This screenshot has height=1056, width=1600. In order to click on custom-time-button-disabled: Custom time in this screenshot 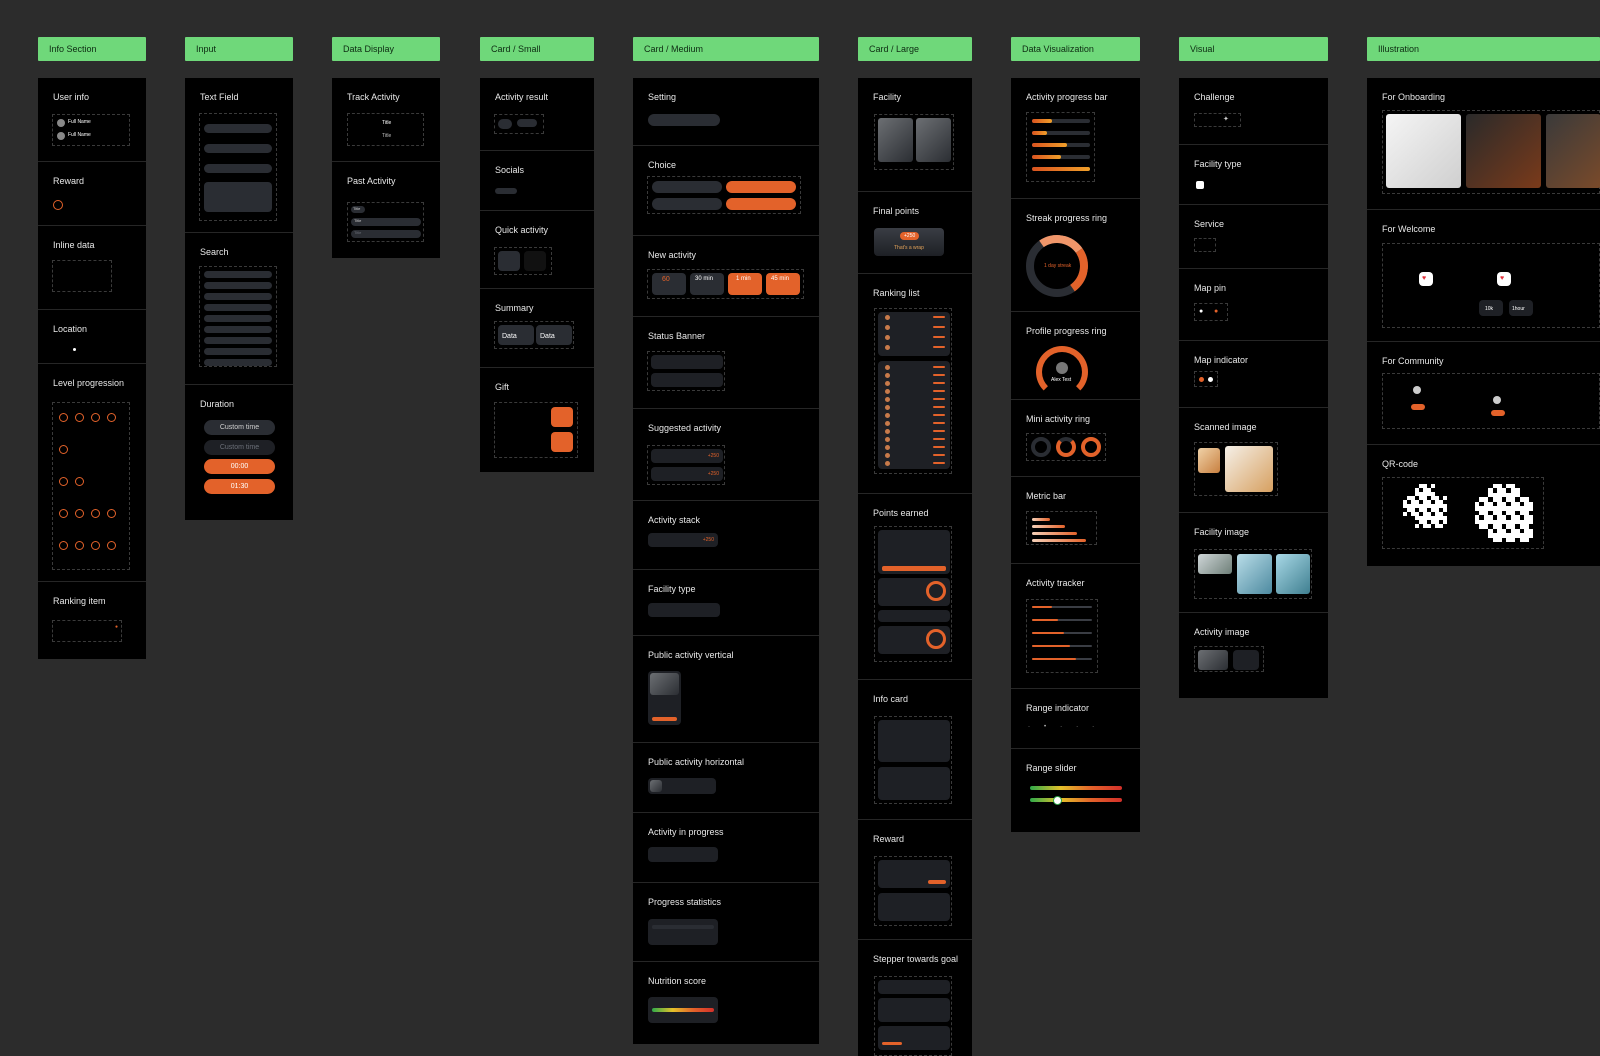, I will do `click(239, 447)`.